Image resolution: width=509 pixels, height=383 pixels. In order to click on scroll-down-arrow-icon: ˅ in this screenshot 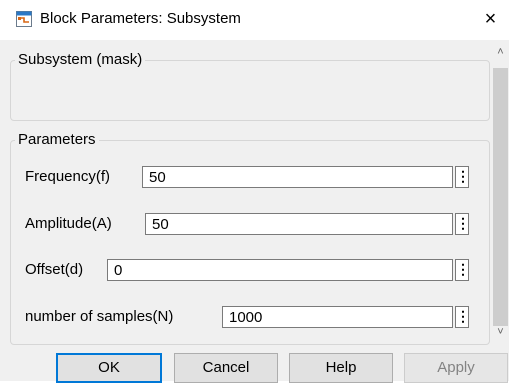, I will do `click(500, 332)`.